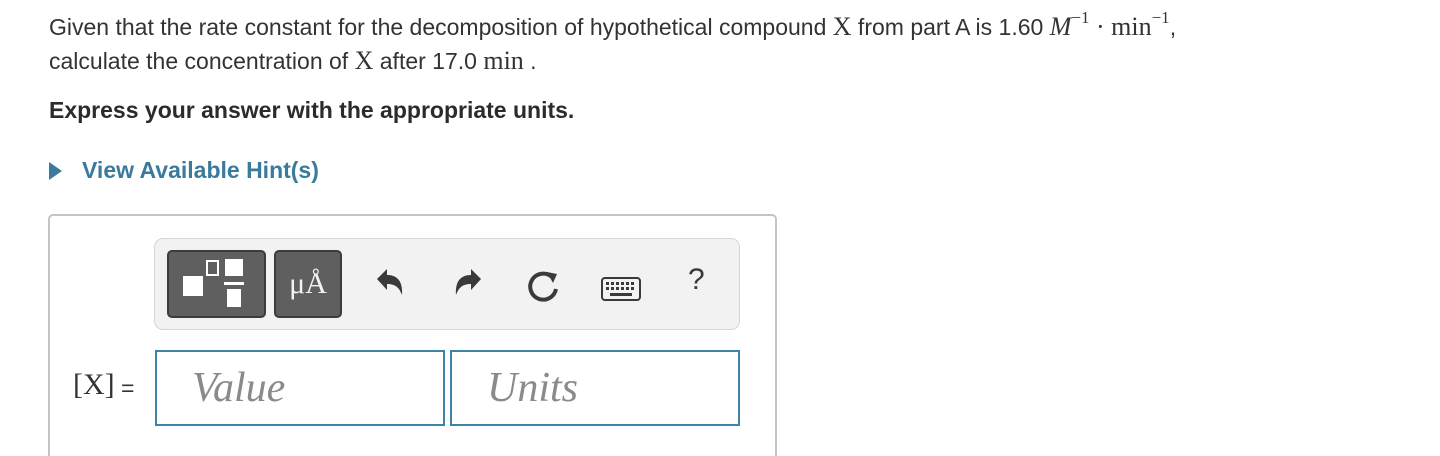 This screenshot has height=456, width=1440. Describe the element at coordinates (239, 388) in the screenshot. I see `value-placeholder: Value` at that location.